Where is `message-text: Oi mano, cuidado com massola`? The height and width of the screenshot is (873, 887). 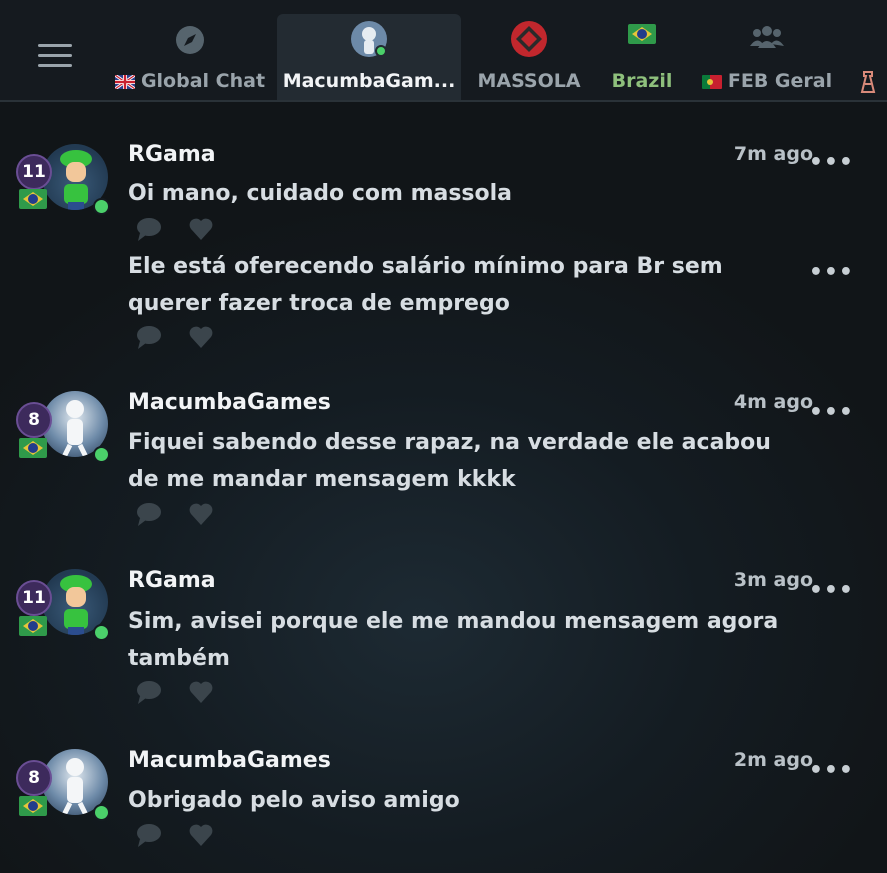
message-text: Oi mano, cuidado com massola is located at coordinates (320, 193).